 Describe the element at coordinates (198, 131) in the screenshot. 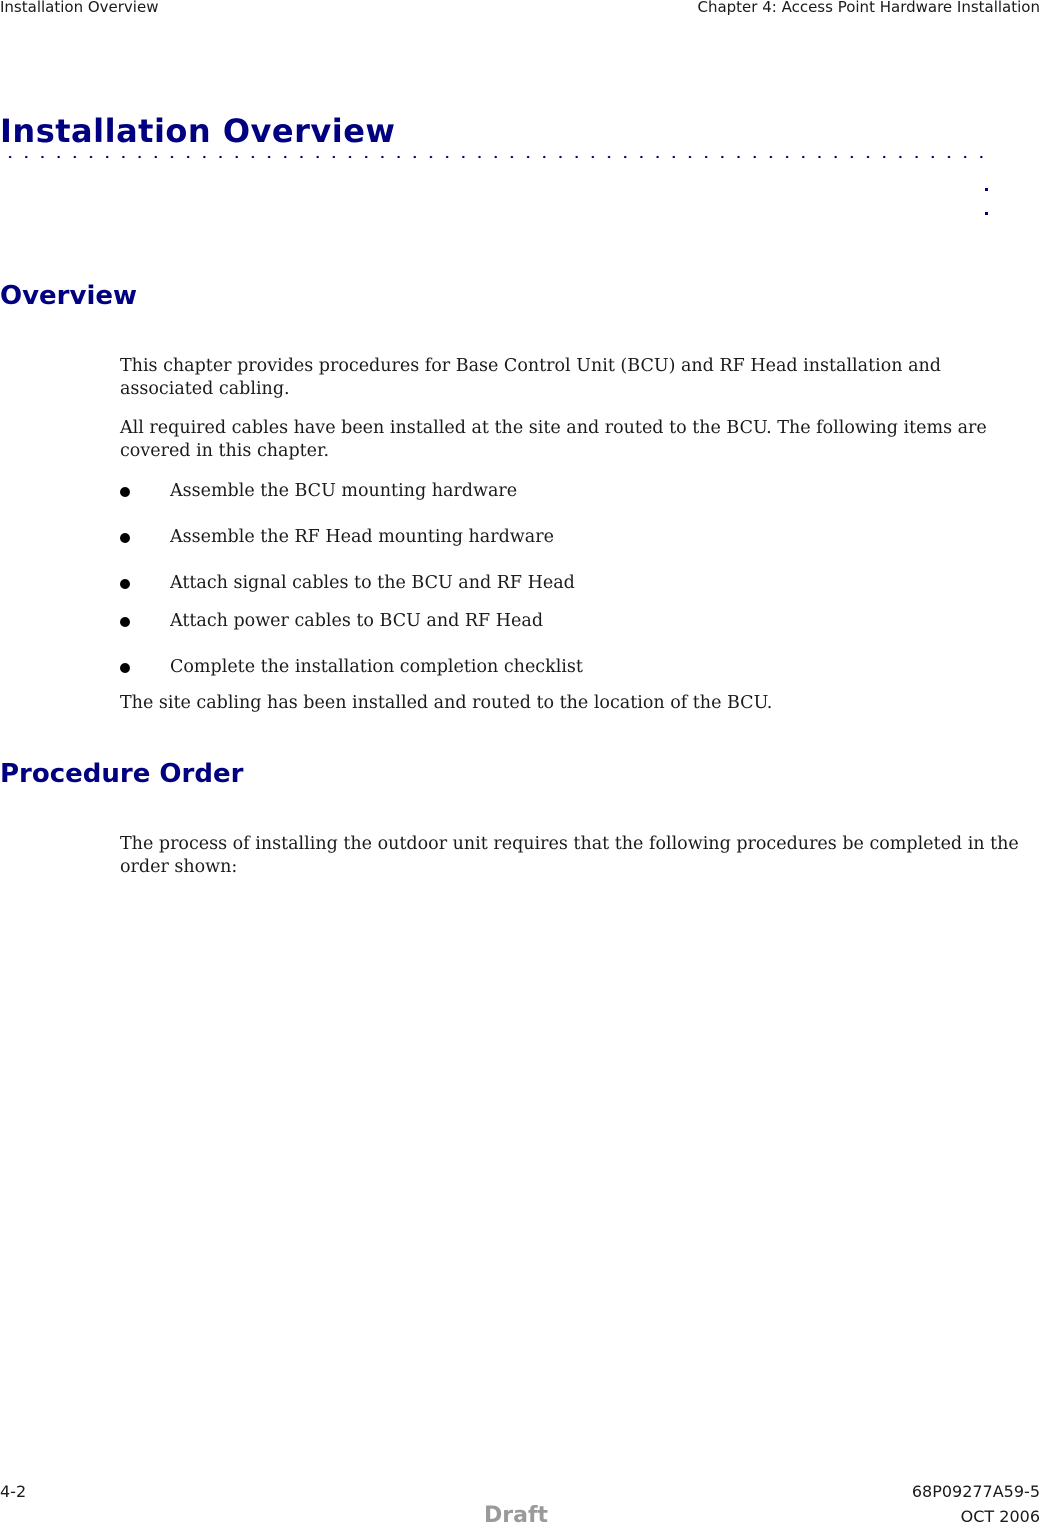

I see `page-title: Installation Overview` at that location.